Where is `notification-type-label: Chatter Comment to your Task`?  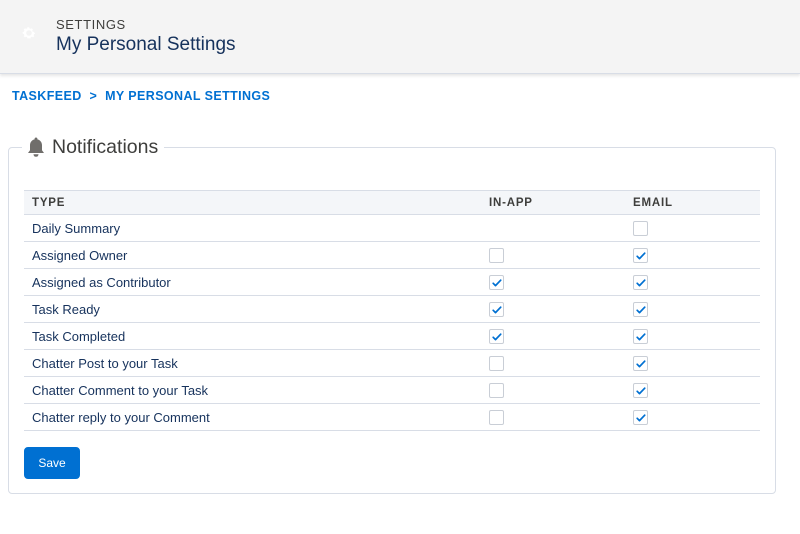 notification-type-label: Chatter Comment to your Task is located at coordinates (252, 390).